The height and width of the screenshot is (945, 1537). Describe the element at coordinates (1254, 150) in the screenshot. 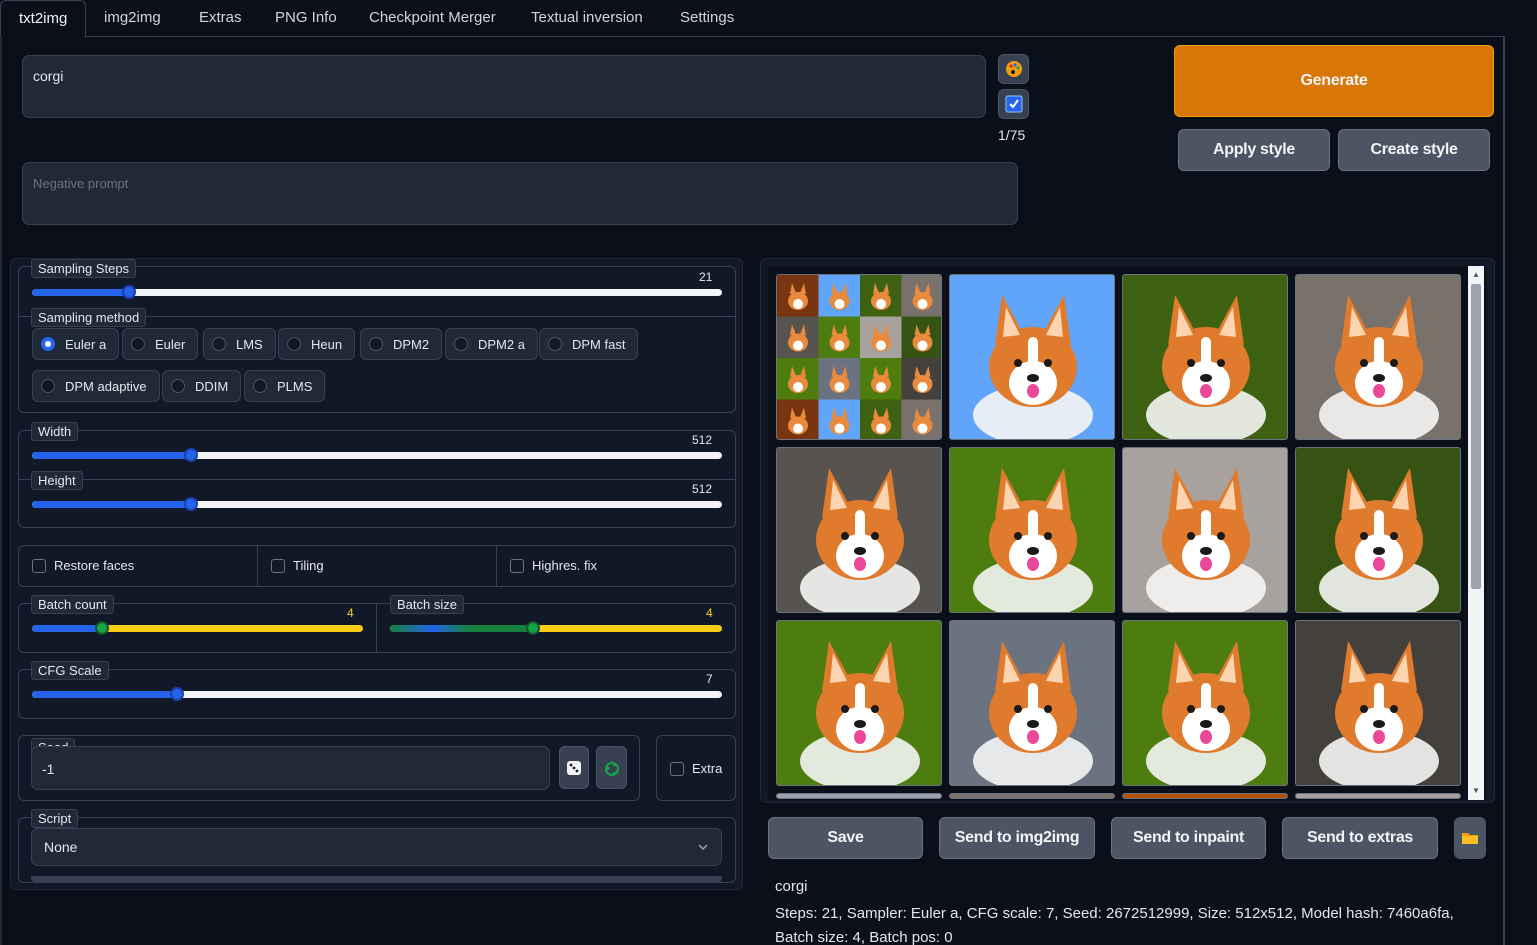

I see `apply-style-button: Apply style` at that location.